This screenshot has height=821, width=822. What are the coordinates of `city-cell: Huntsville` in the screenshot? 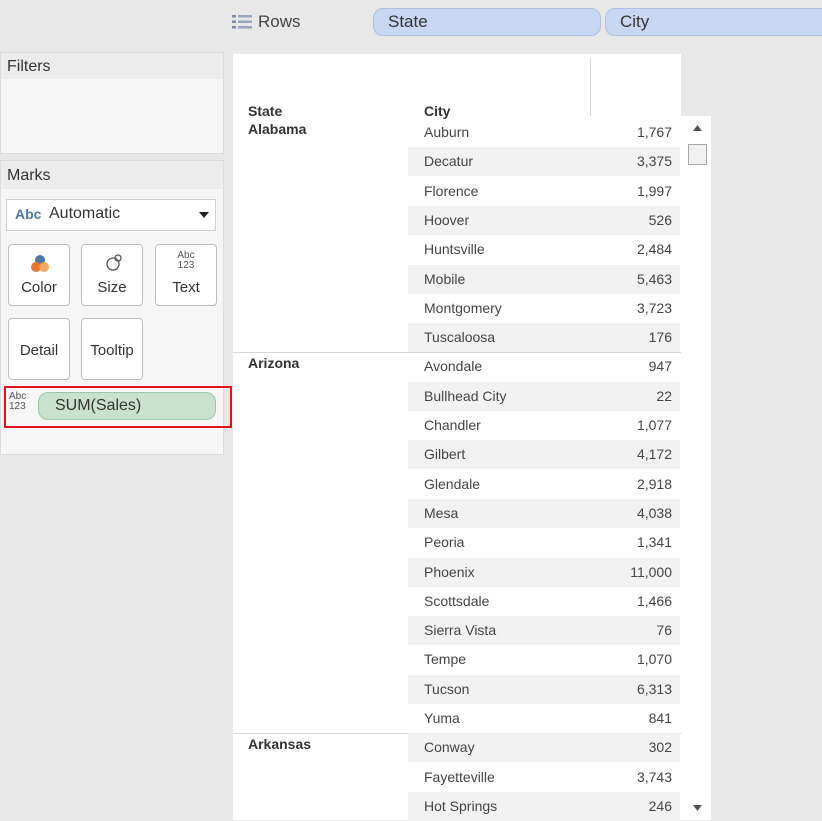 It's located at (454, 249).